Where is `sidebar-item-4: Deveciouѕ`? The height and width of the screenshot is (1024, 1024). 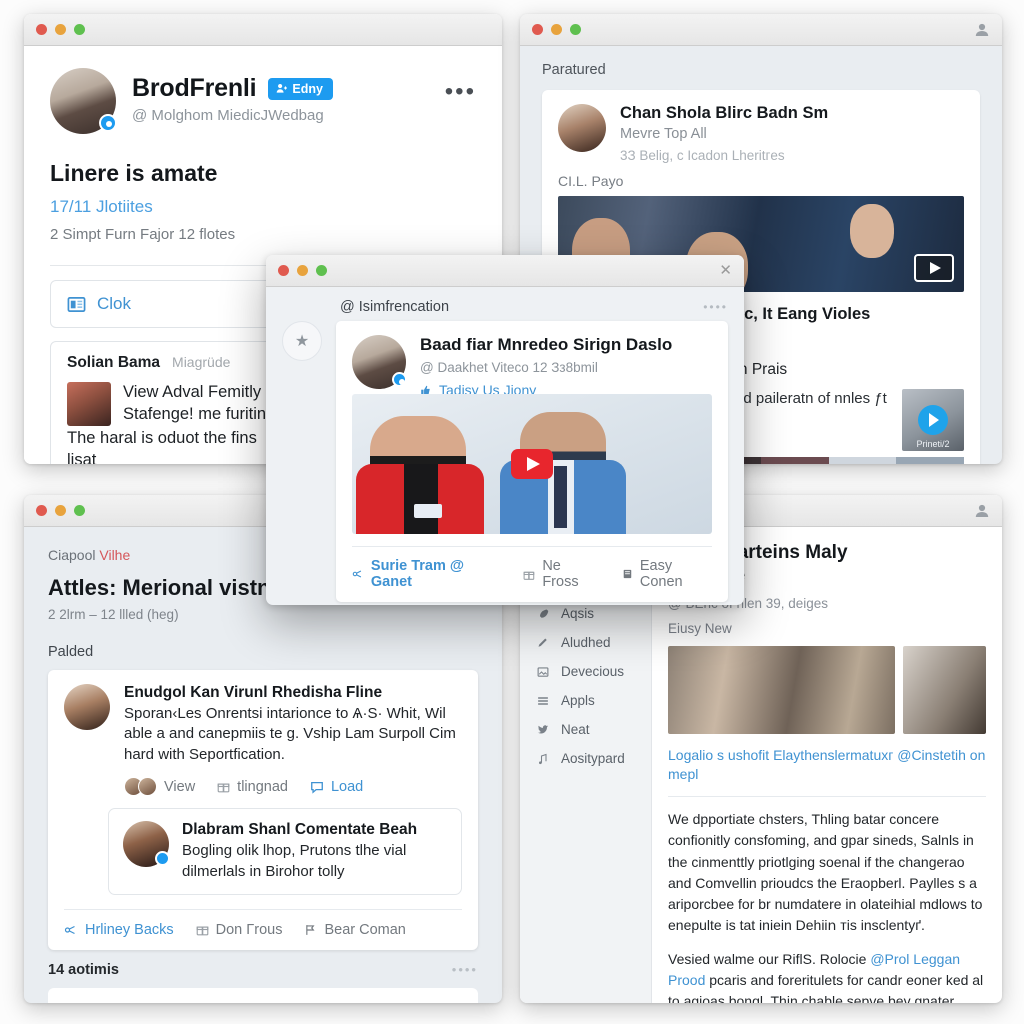
sidebar-item-4: Deveciouѕ is located at coordinates (585, 671).